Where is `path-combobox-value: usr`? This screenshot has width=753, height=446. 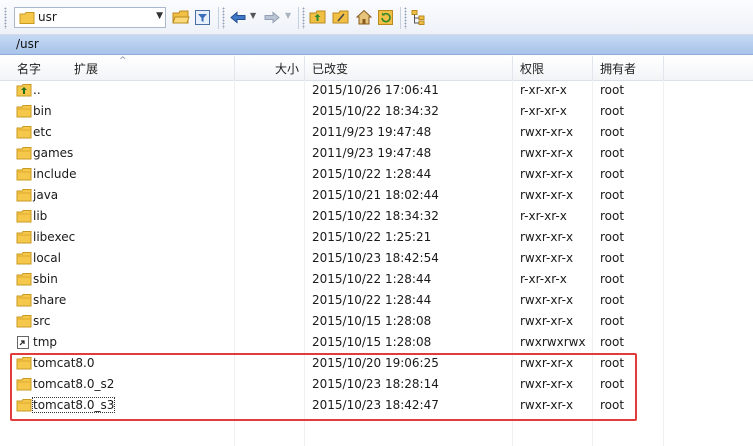 path-combobox-value: usr is located at coordinates (47, 17).